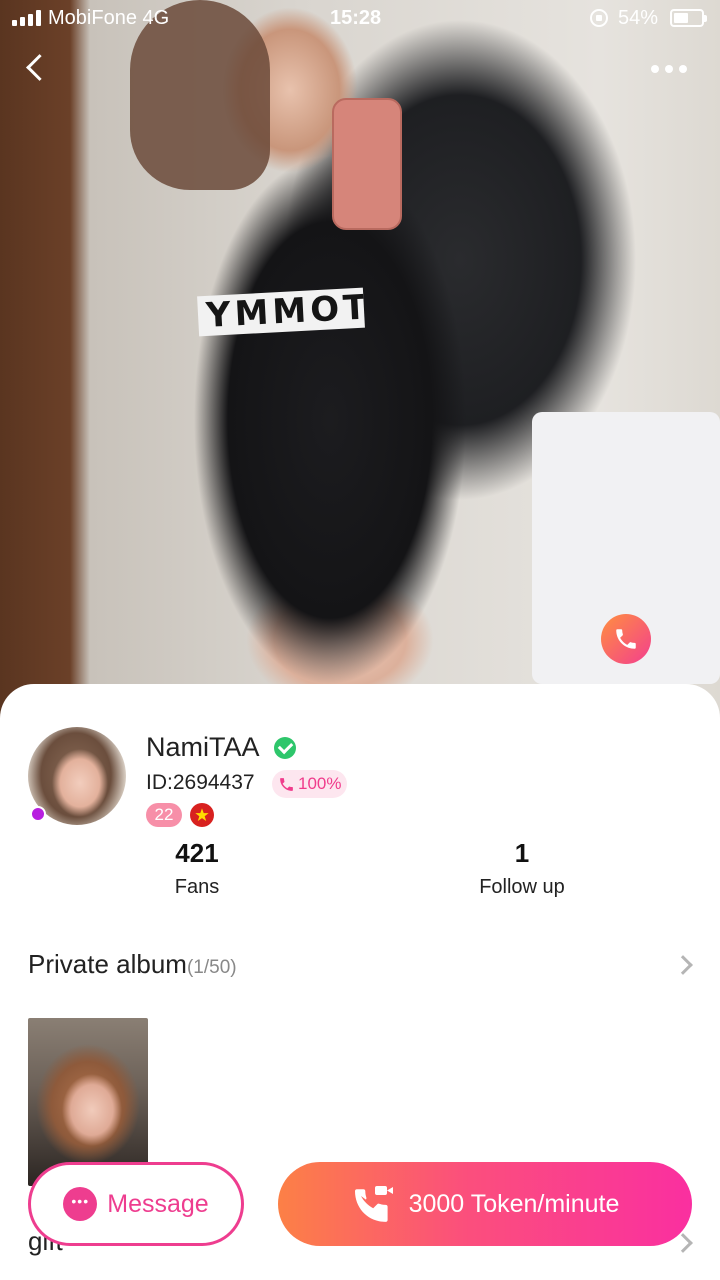  What do you see at coordinates (197, 853) in the screenshot?
I see `fans-count: 421` at bounding box center [197, 853].